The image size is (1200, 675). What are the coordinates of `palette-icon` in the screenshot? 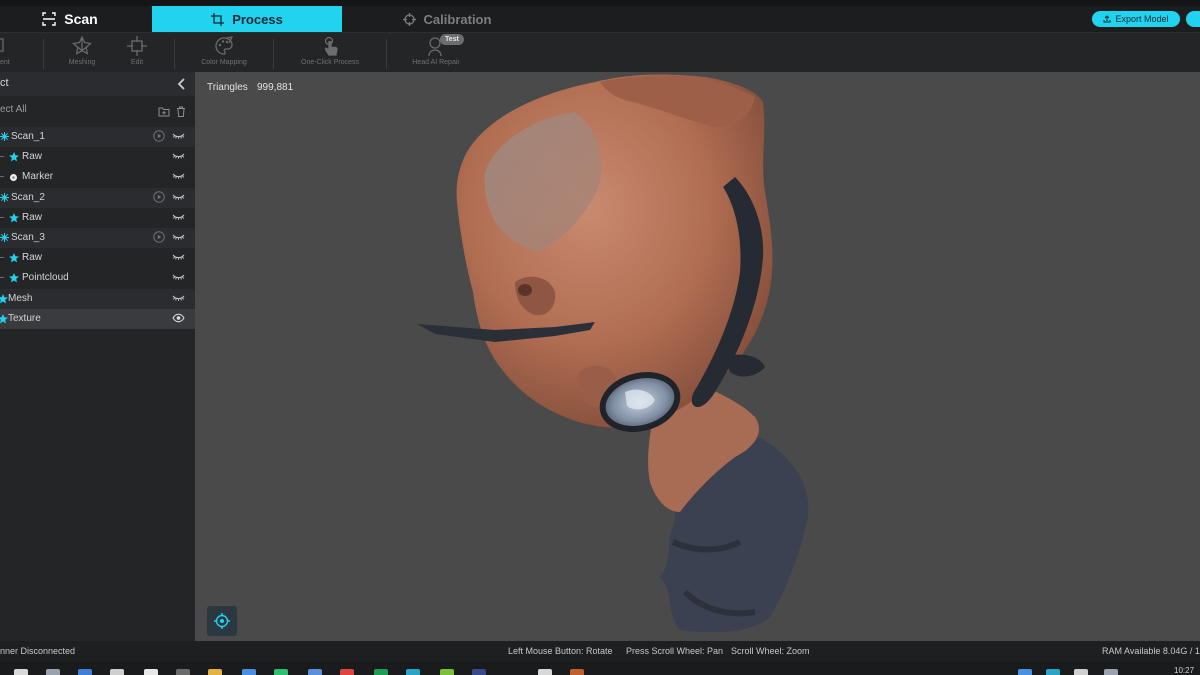 It's located at (224, 45).